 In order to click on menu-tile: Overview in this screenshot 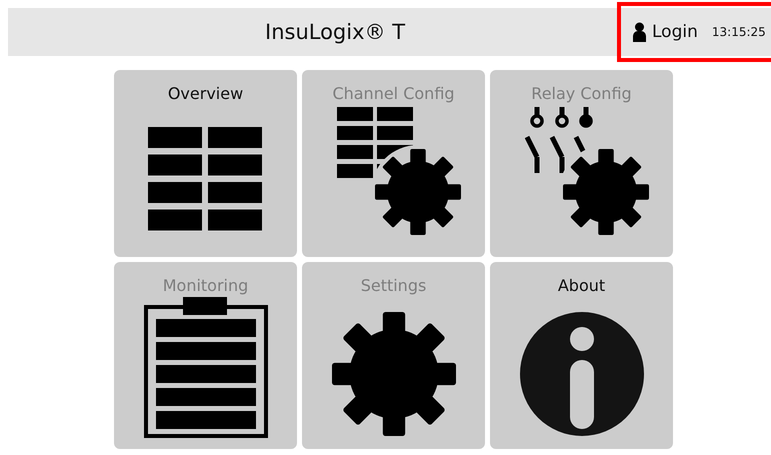, I will do `click(205, 163)`.